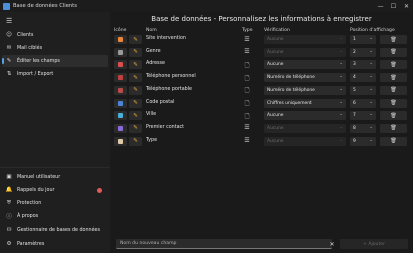 The width and height of the screenshot is (413, 253). Describe the element at coordinates (289, 103) in the screenshot. I see `verification-value: Chiffres uniquement` at that location.